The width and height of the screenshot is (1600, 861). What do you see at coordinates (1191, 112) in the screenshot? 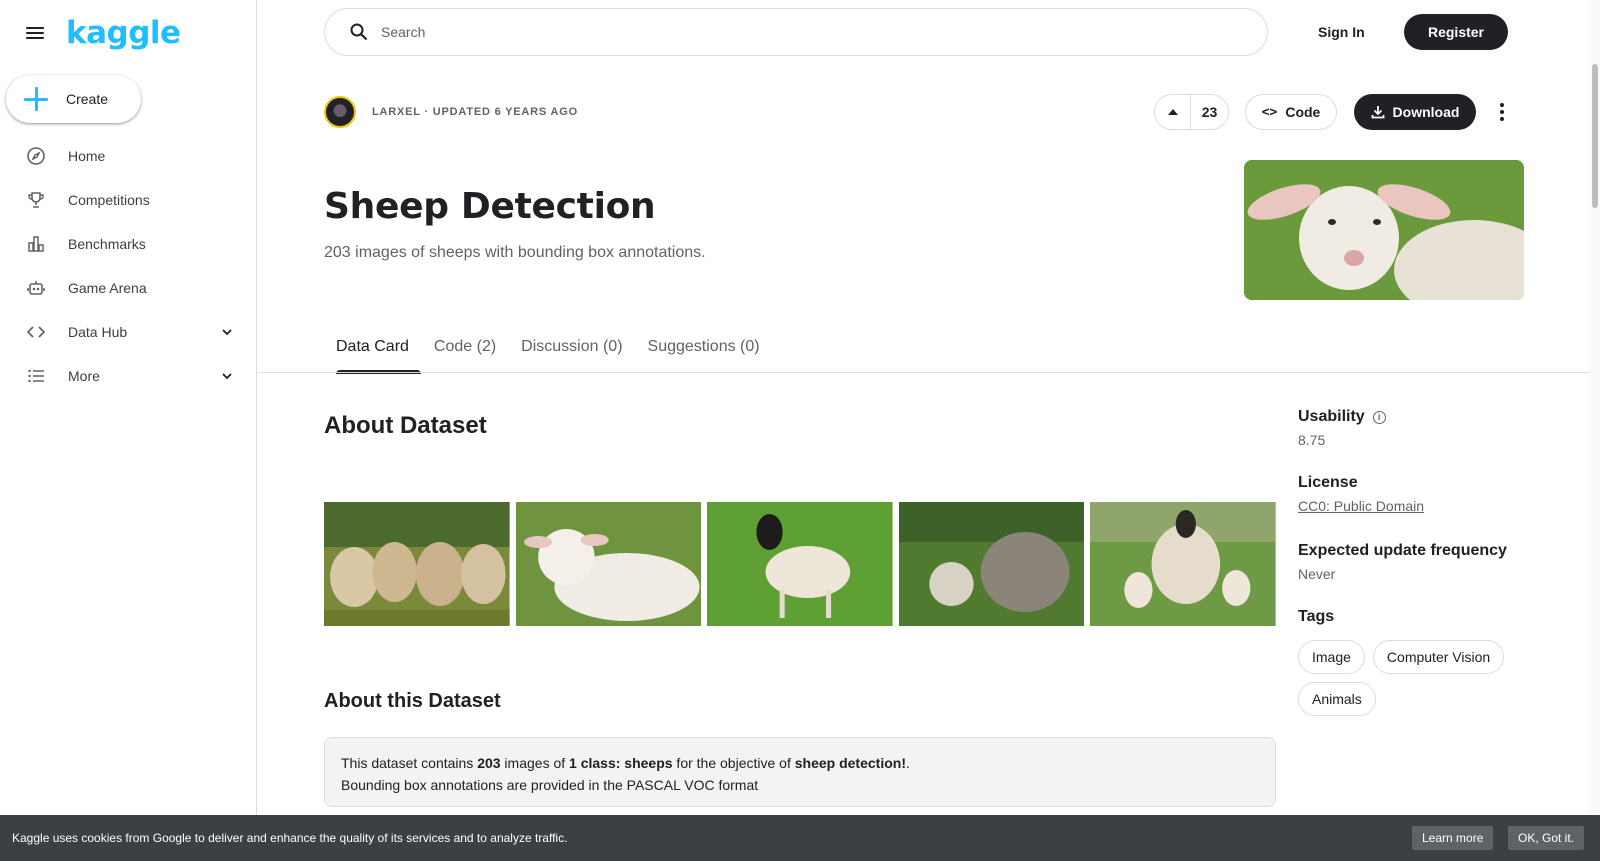
I see `upvote-widget: 23` at bounding box center [1191, 112].